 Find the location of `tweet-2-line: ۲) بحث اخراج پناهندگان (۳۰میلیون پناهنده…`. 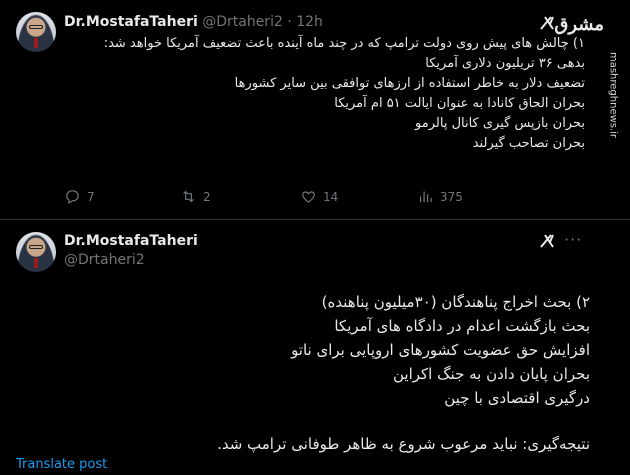

tweet-2-line: ۲) بحث اخراج پناهندگان (۳۰میلیون پناهنده… is located at coordinates (455, 302).